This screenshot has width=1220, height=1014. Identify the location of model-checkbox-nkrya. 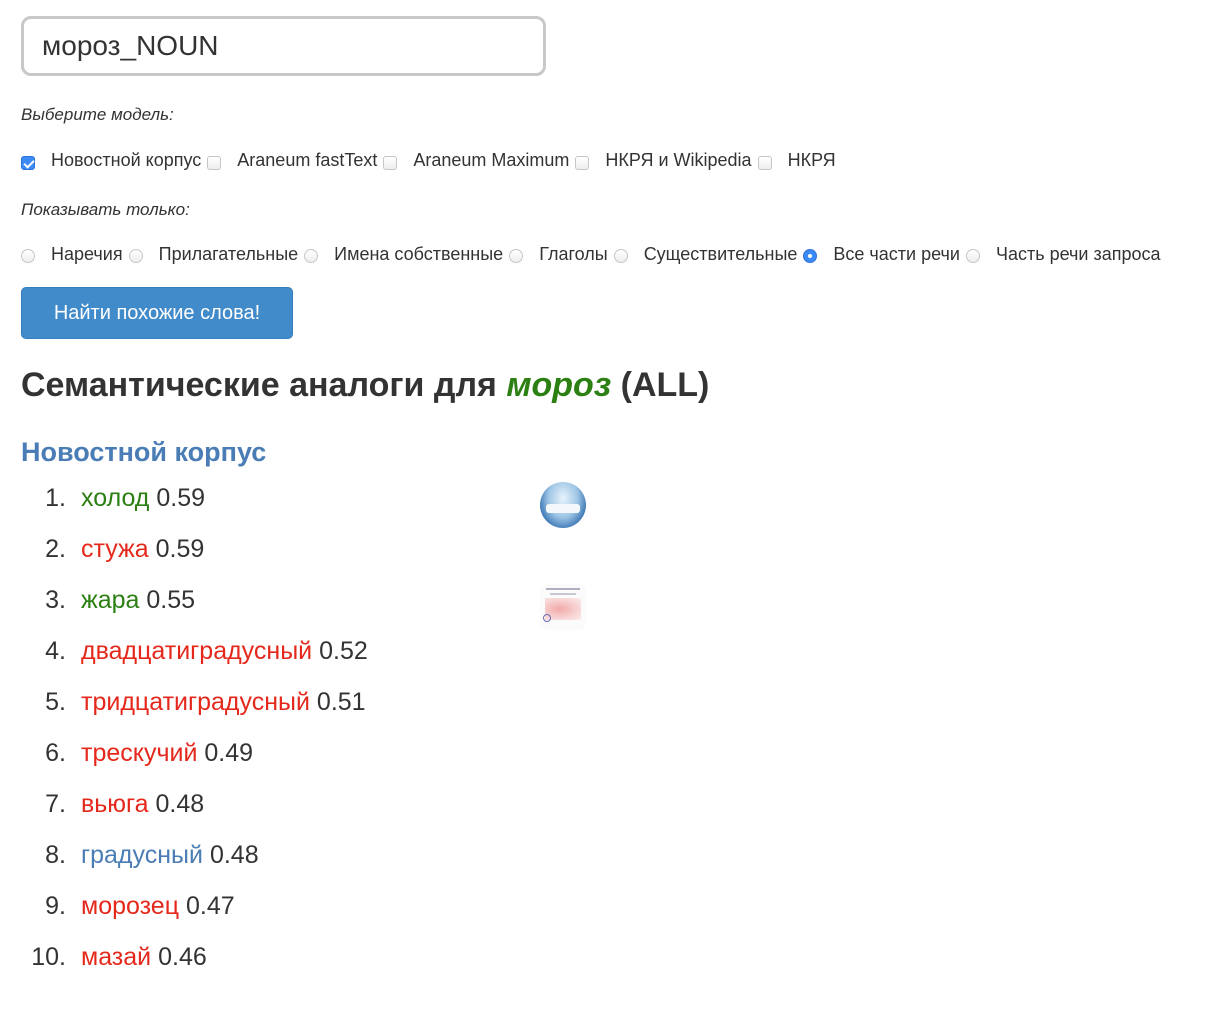
(764, 162).